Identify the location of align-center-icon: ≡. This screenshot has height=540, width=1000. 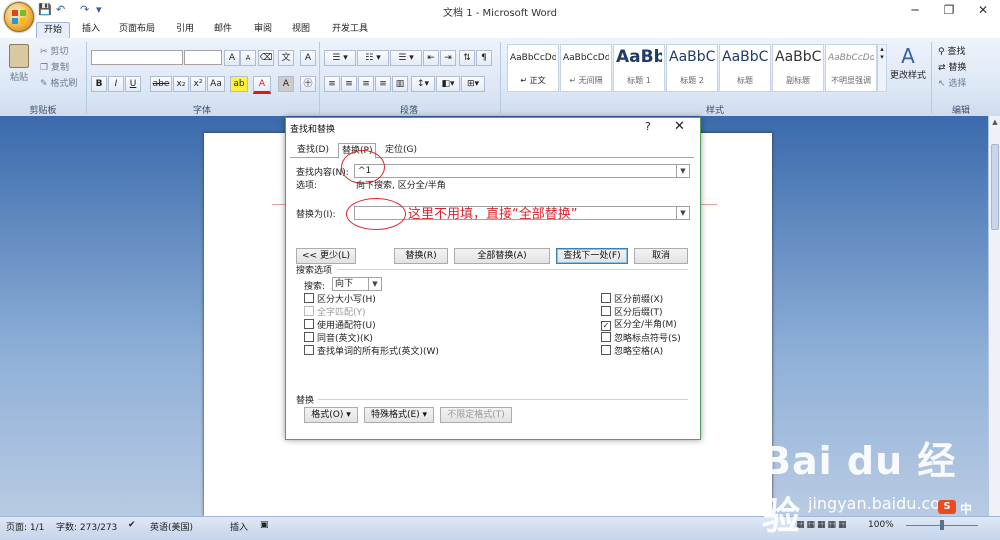
(349, 84).